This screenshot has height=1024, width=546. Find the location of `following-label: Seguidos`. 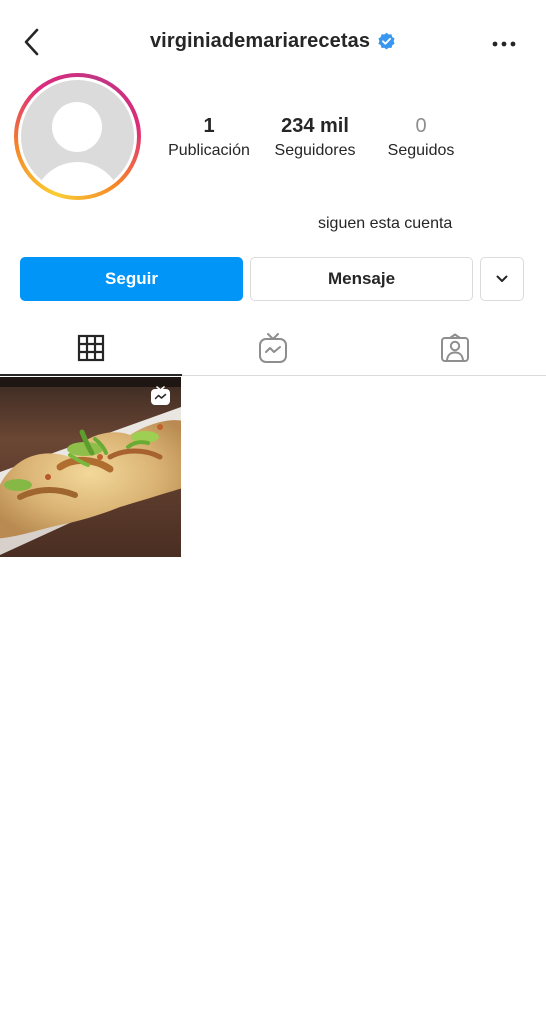

following-label: Seguidos is located at coordinates (421, 150).